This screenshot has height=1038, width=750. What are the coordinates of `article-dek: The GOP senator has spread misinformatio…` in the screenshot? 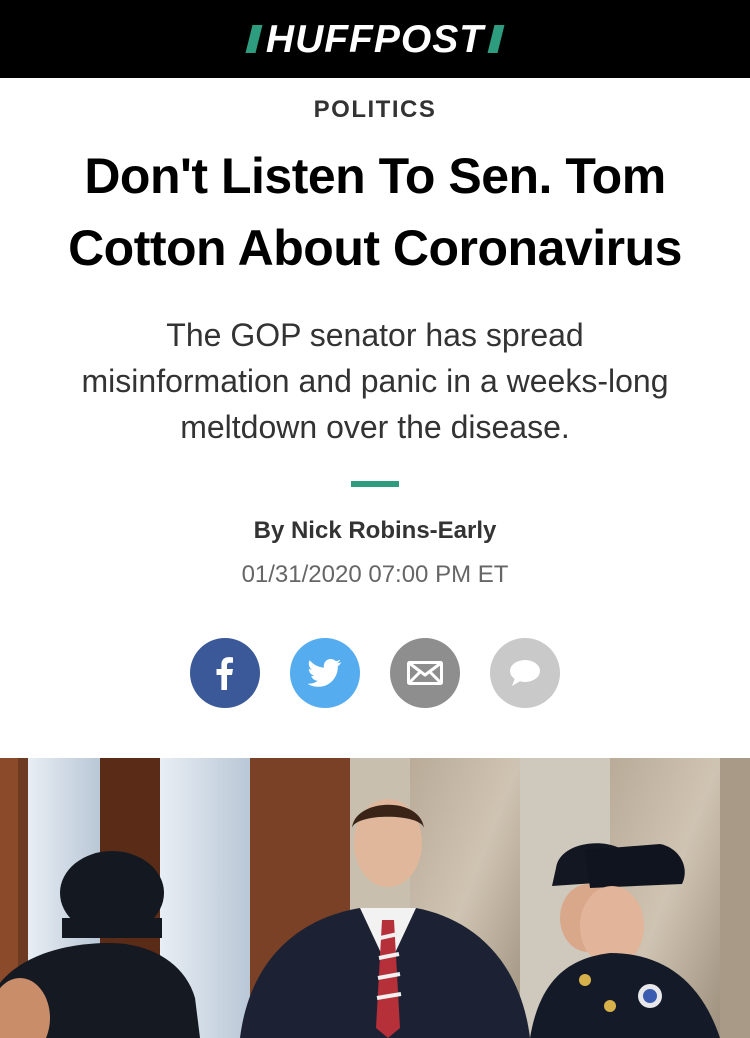 It's located at (375, 381).